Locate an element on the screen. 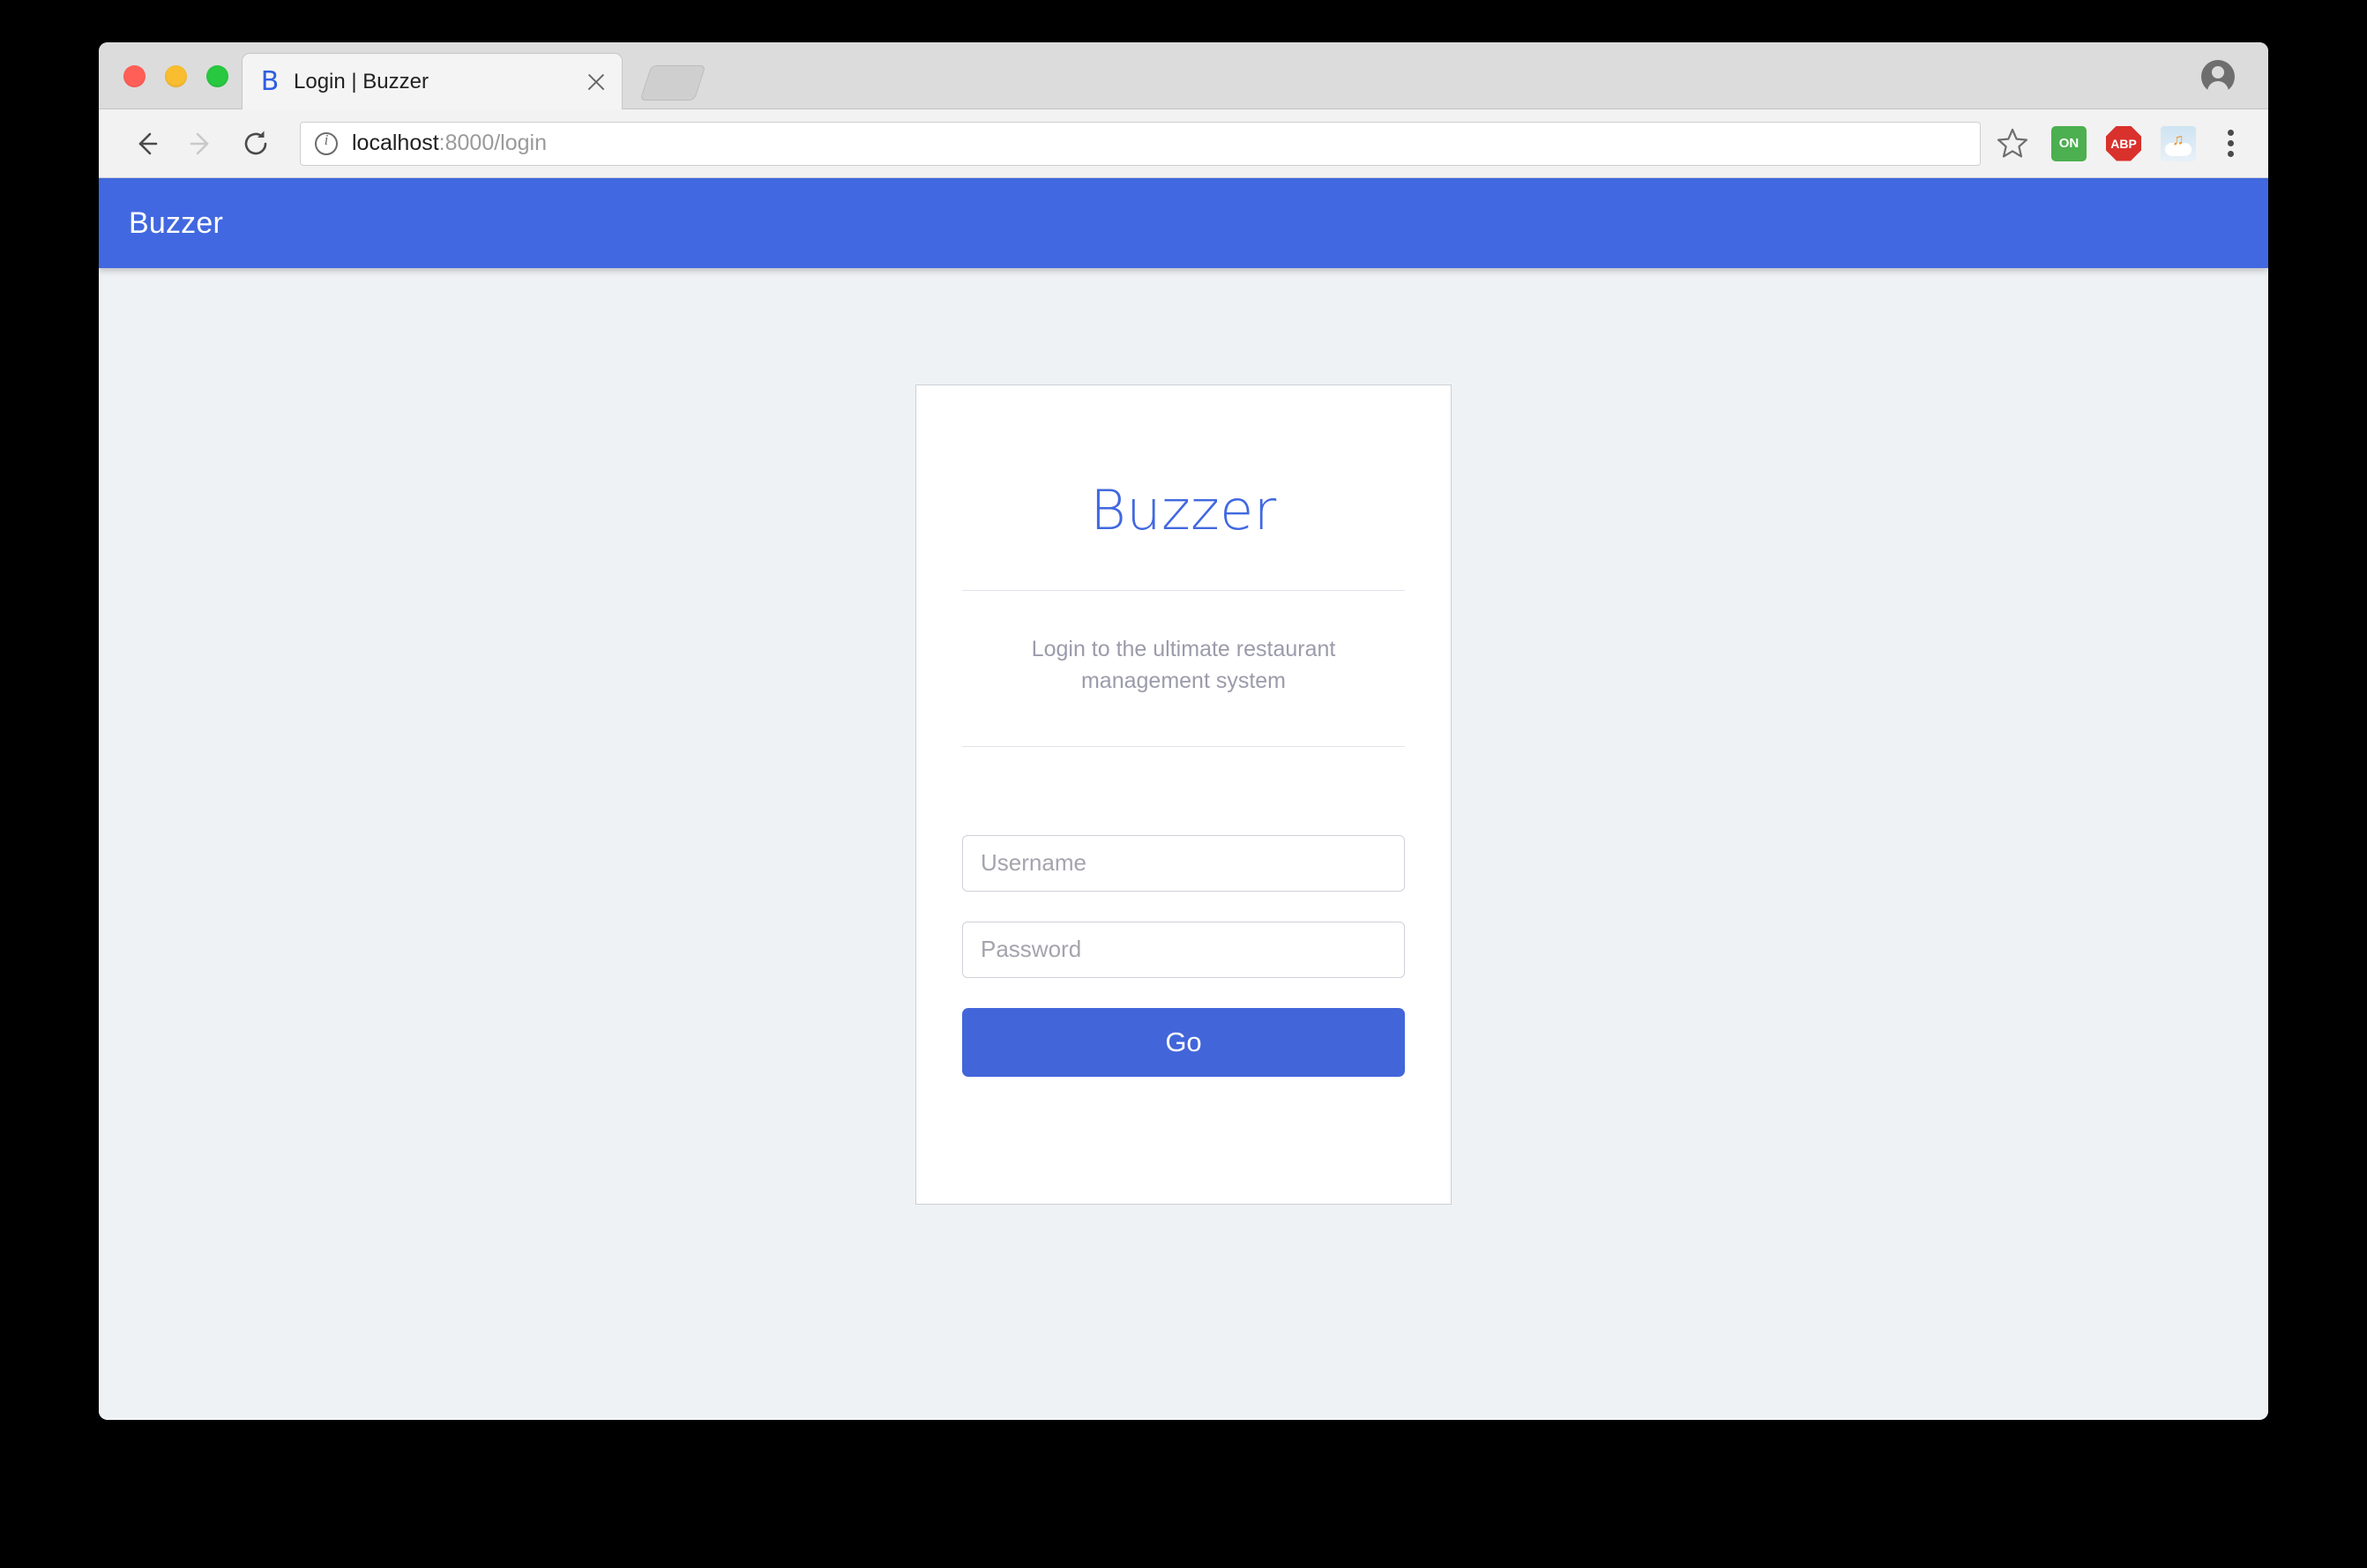  minimize-window-button is located at coordinates (176, 76).